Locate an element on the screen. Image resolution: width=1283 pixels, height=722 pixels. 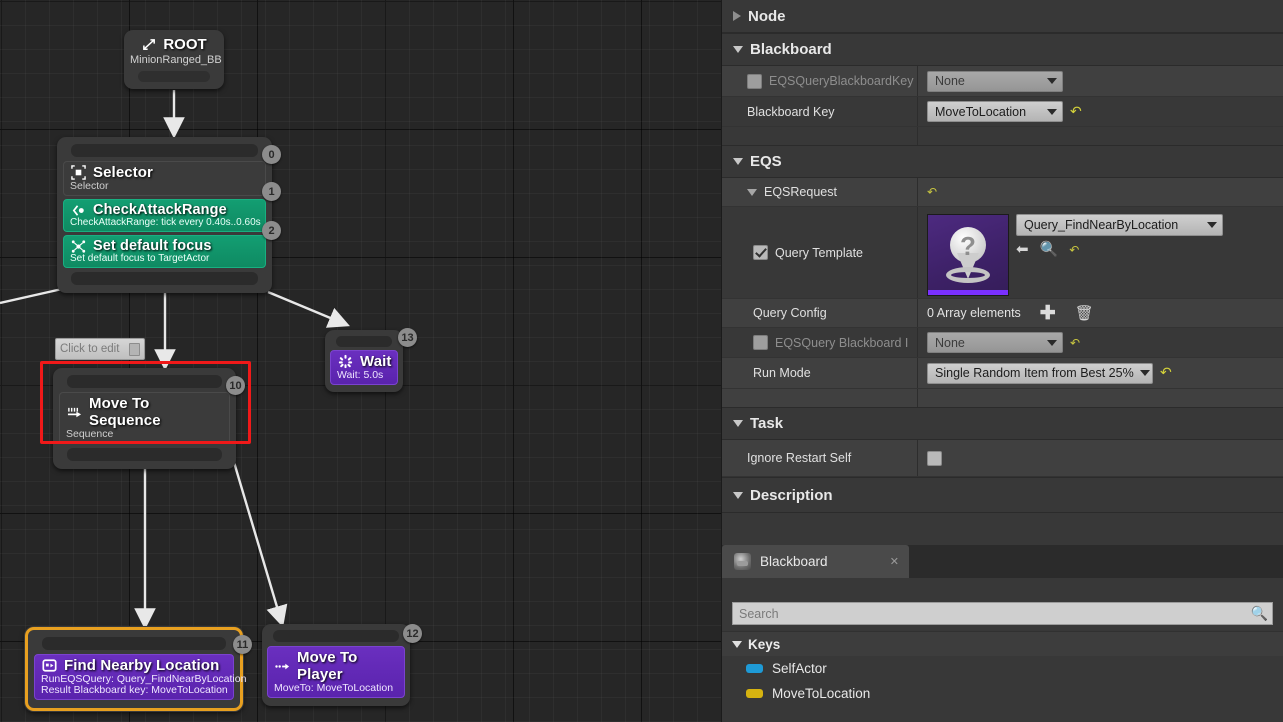
bt-node-move-to-player-title: Move To Player is located at coordinates (327, 666).